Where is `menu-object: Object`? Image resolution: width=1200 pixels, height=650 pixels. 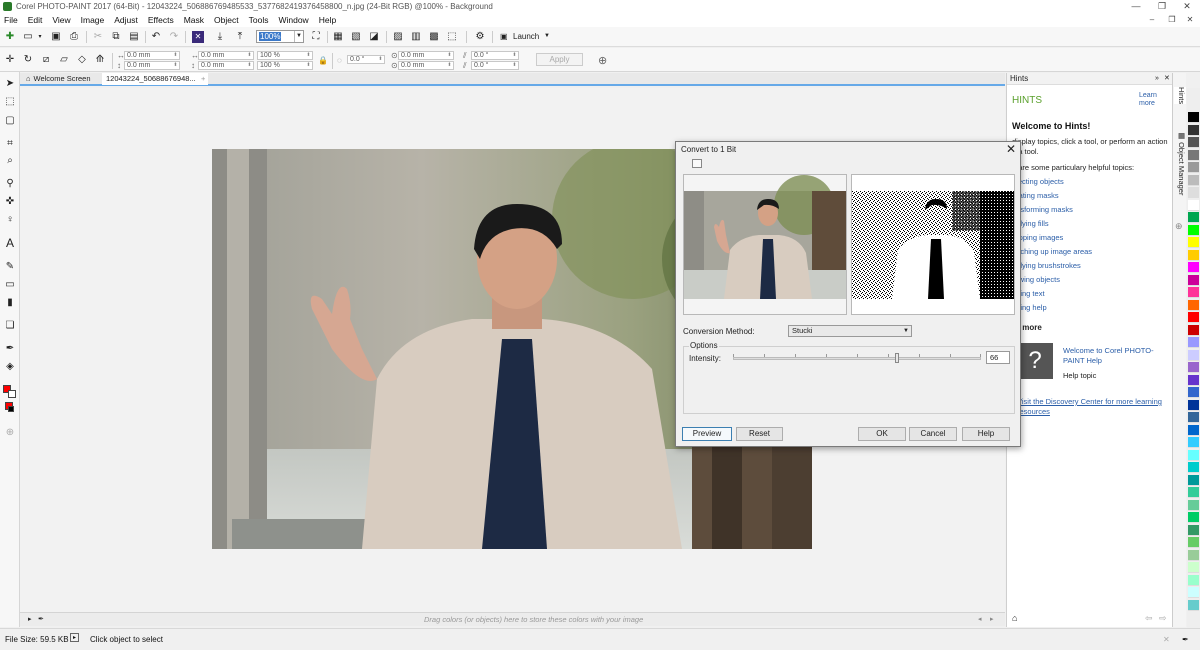 menu-object: Object is located at coordinates (226, 20).